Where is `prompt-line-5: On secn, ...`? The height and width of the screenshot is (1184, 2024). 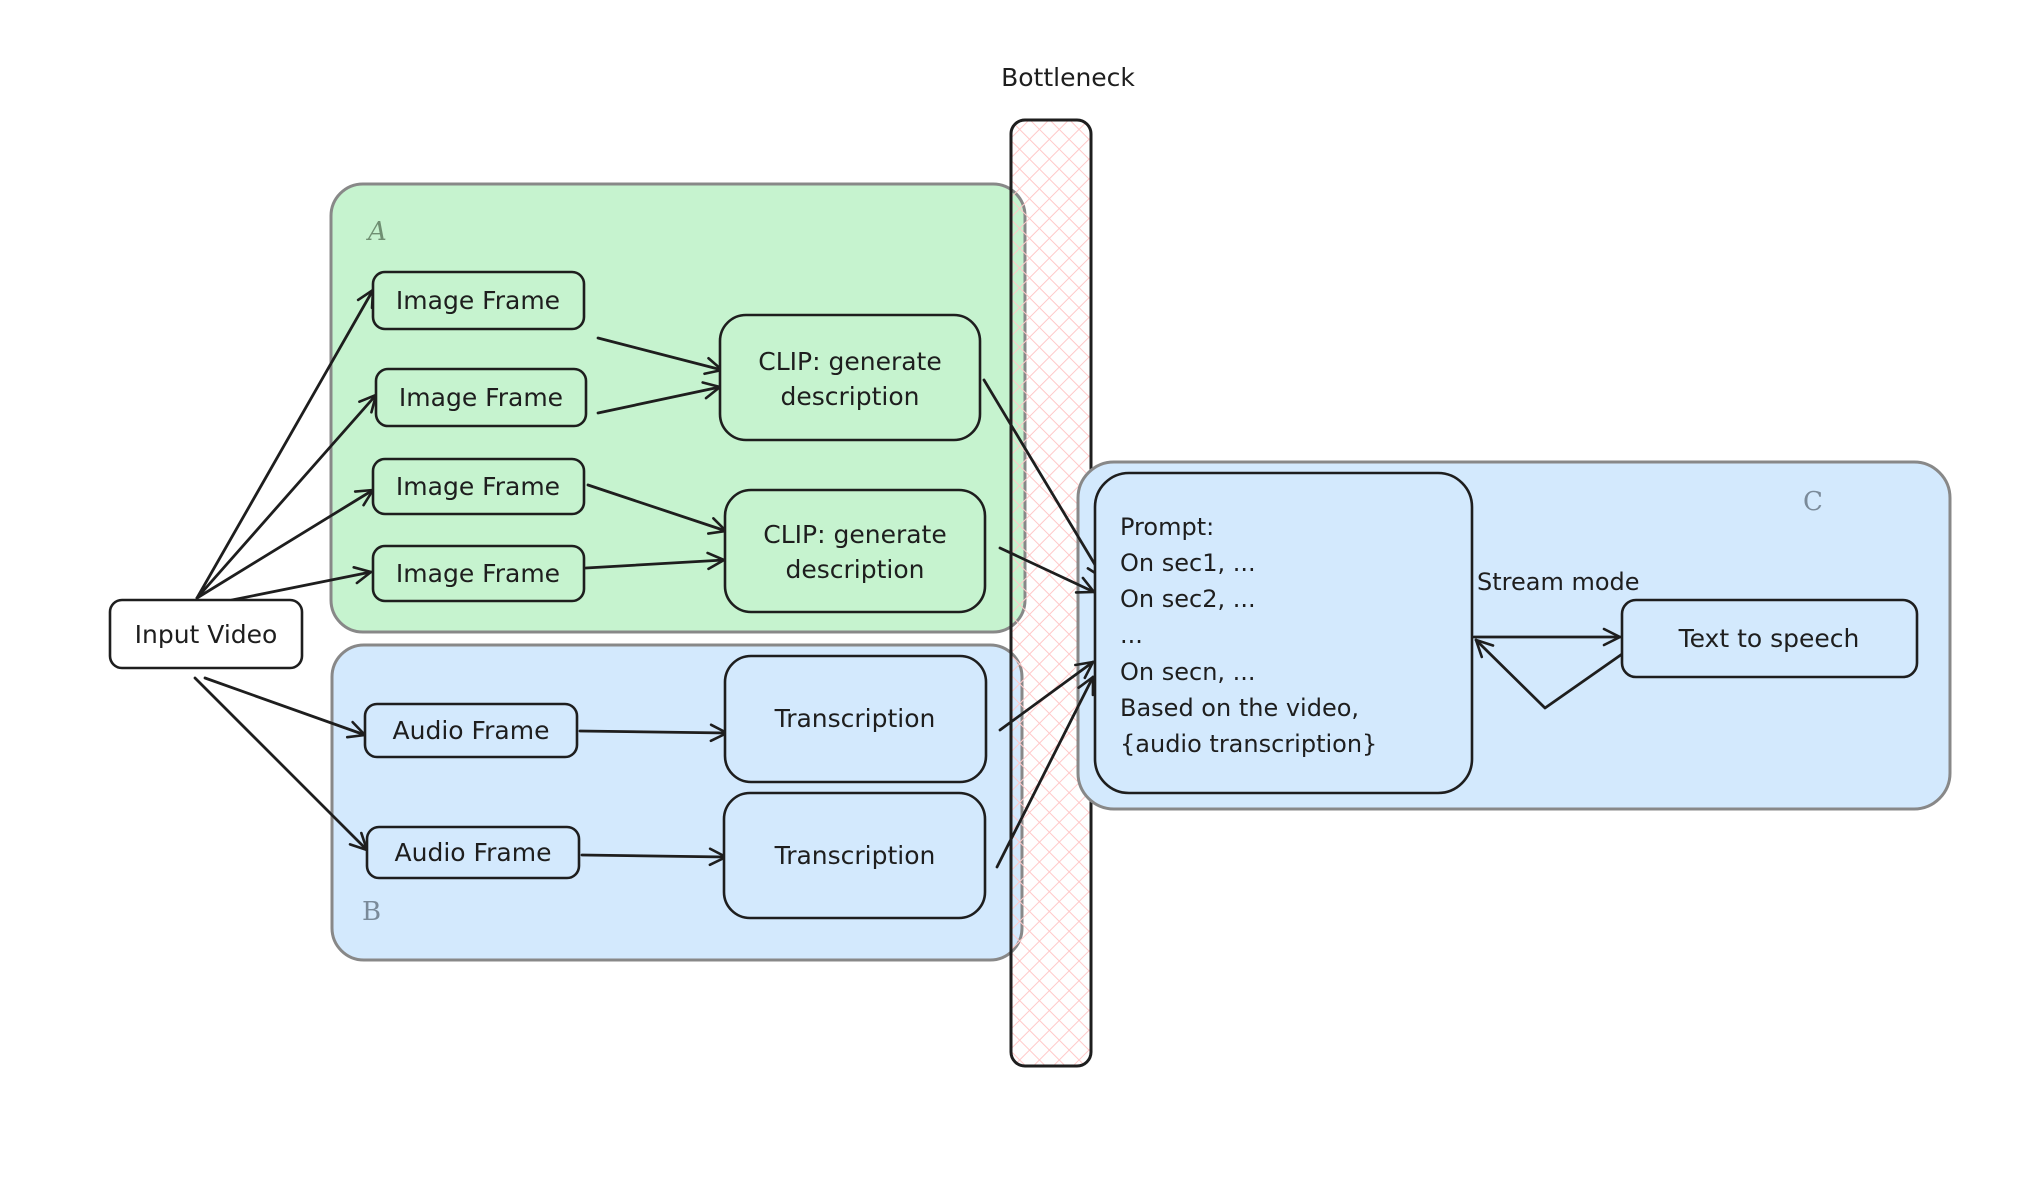
prompt-line-5: On secn, ... is located at coordinates (1188, 672).